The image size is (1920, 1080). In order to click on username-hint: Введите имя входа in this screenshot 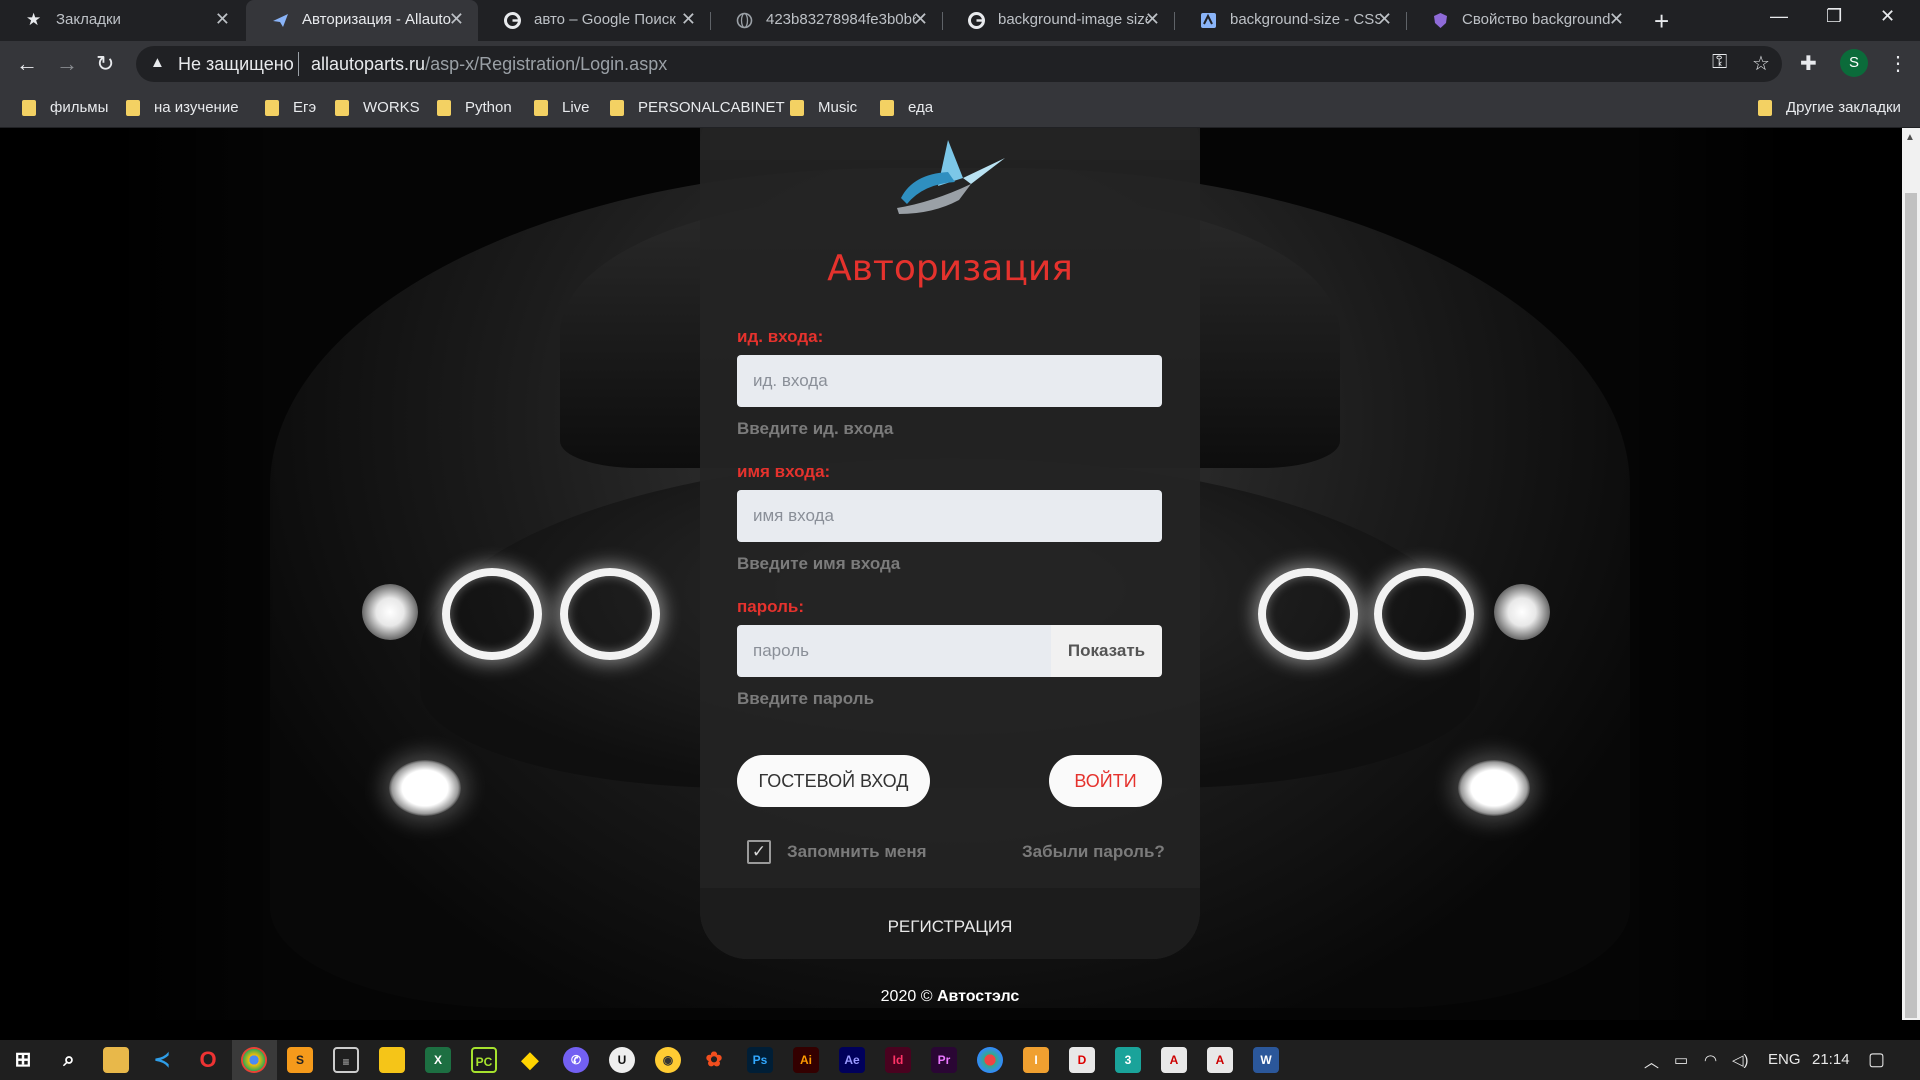, I will do `click(819, 563)`.